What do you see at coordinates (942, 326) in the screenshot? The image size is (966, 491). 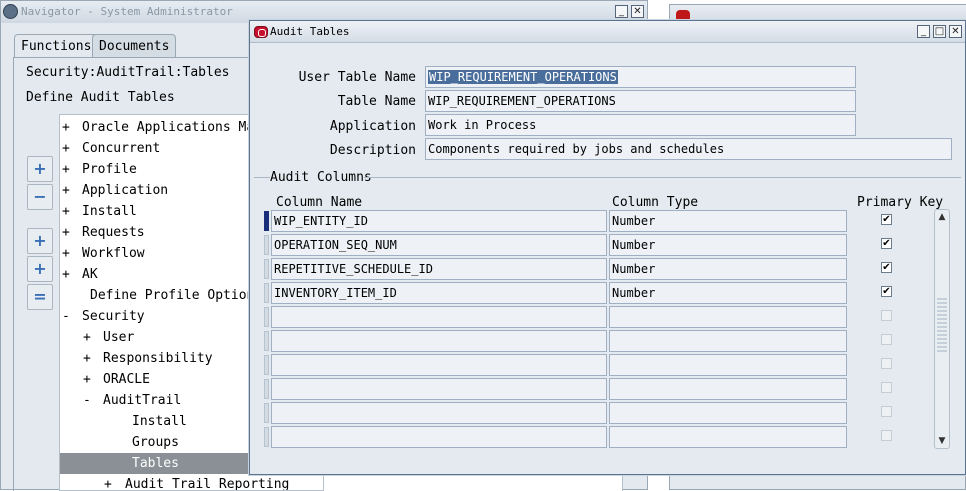 I see `scrollbar-thumb` at bounding box center [942, 326].